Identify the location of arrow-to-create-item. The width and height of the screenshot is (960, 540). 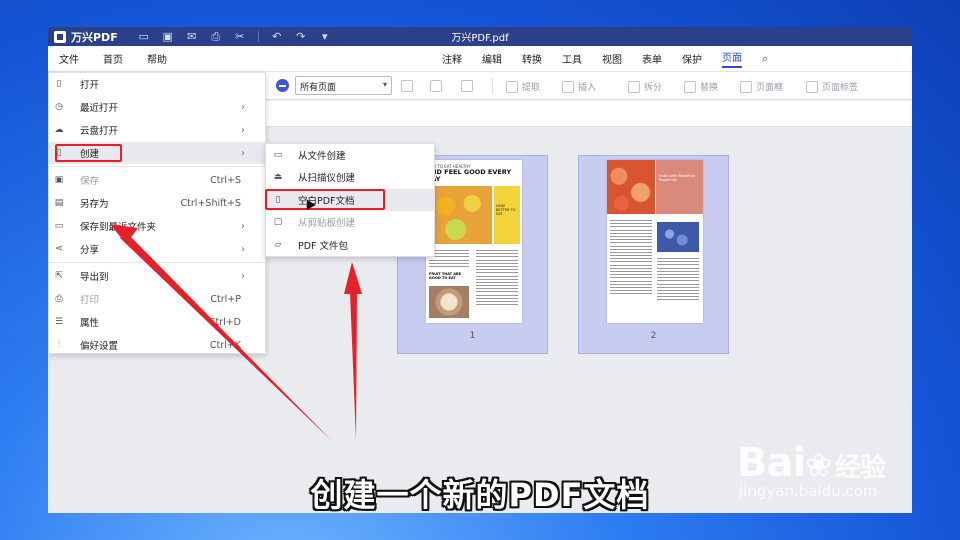
(226, 337).